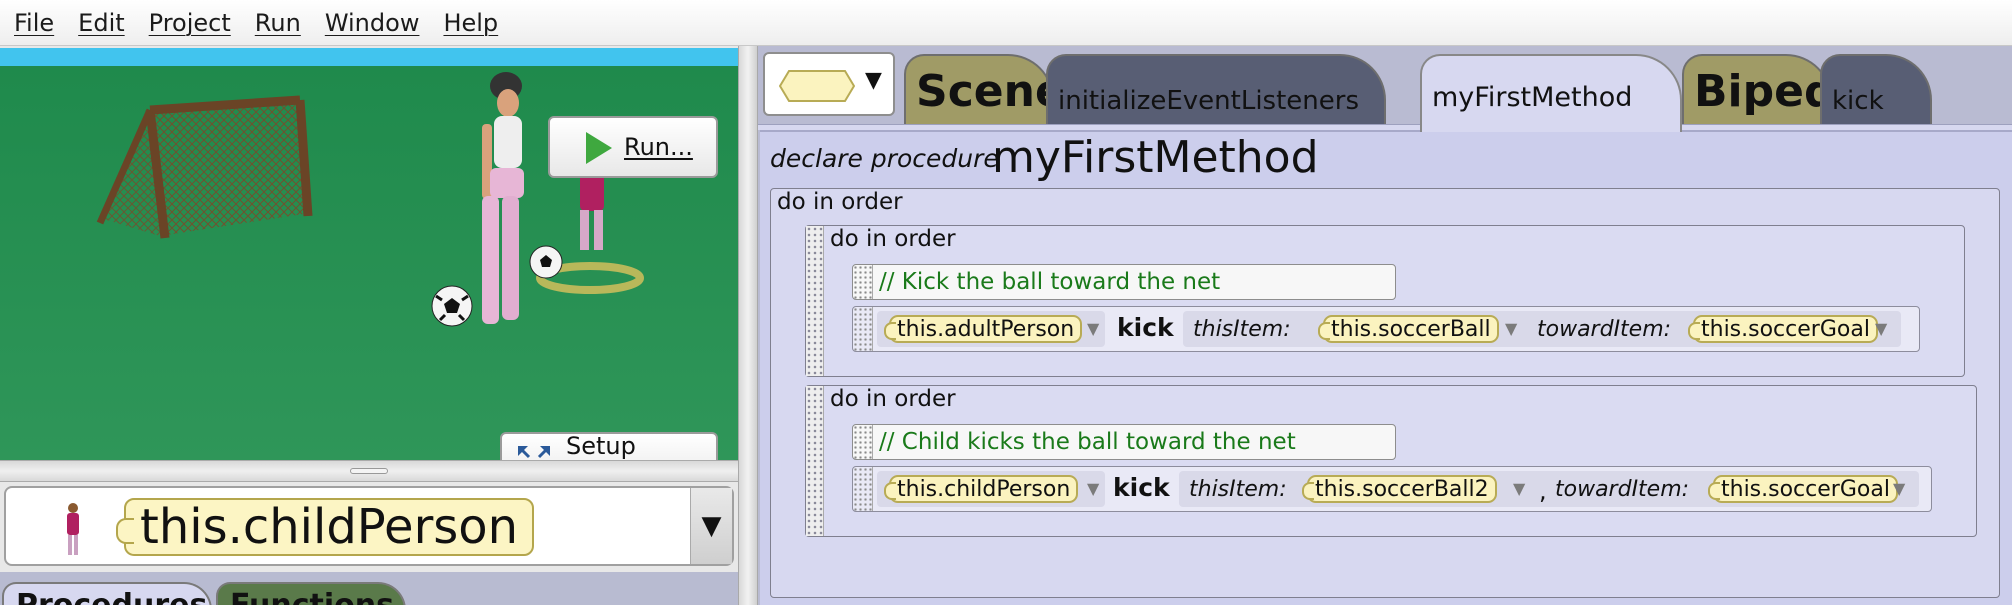  I want to click on menu-help: Help, so click(470, 23).